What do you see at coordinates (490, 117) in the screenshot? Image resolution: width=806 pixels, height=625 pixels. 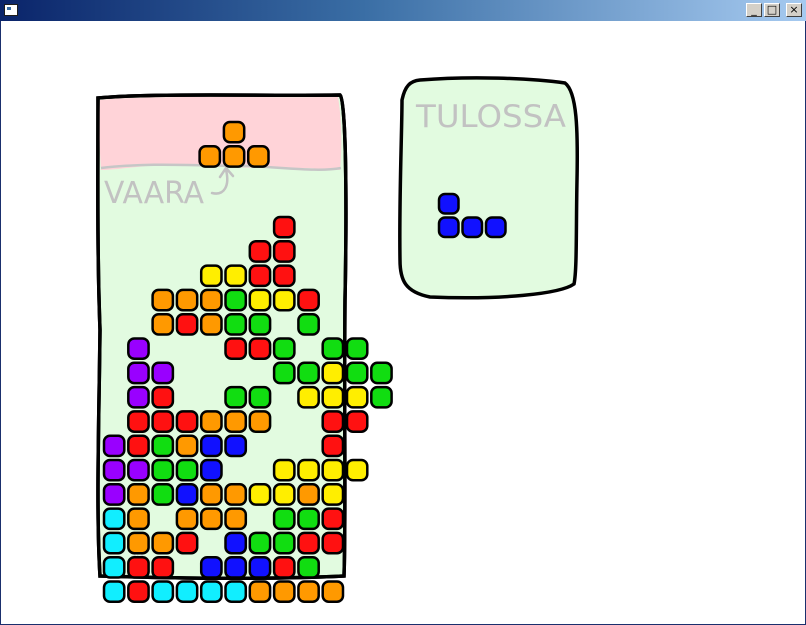 I see `next-label: TULOSSA` at bounding box center [490, 117].